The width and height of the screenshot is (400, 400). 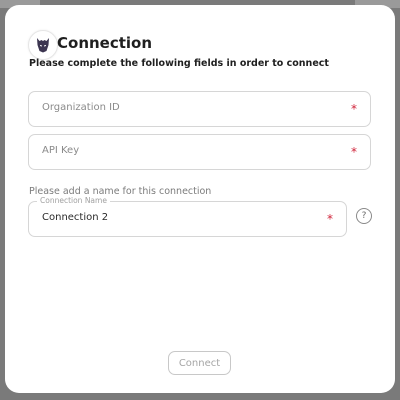 I want to click on connection-name-field: Connection Name Connection 2 *, so click(x=187, y=216).